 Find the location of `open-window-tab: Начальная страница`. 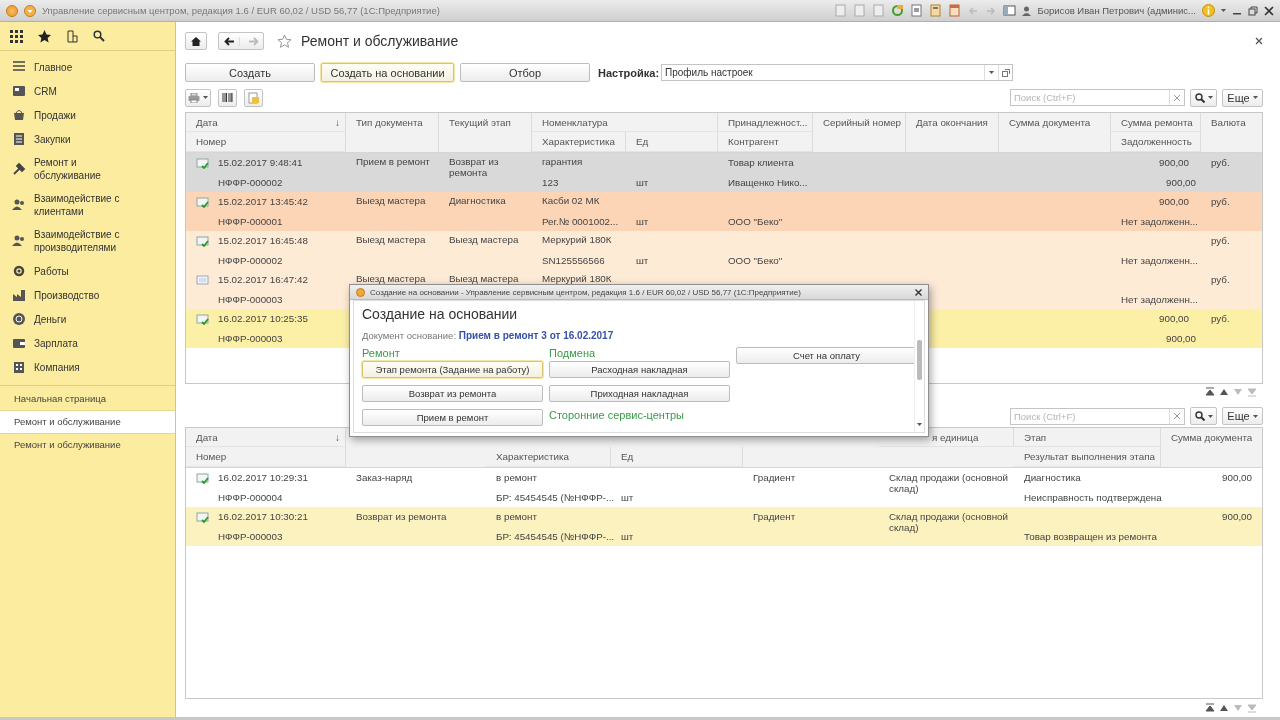

open-window-tab: Начальная страница is located at coordinates (87, 399).